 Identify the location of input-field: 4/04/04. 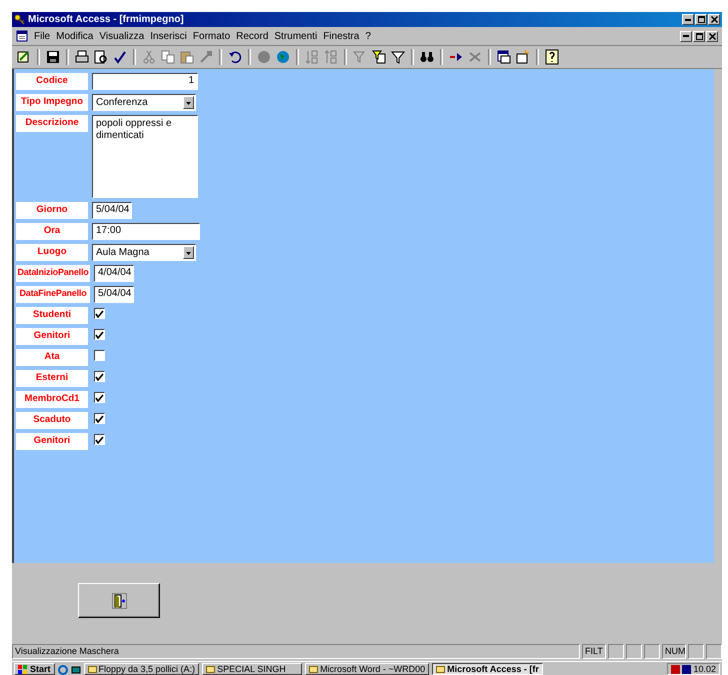
(114, 273).